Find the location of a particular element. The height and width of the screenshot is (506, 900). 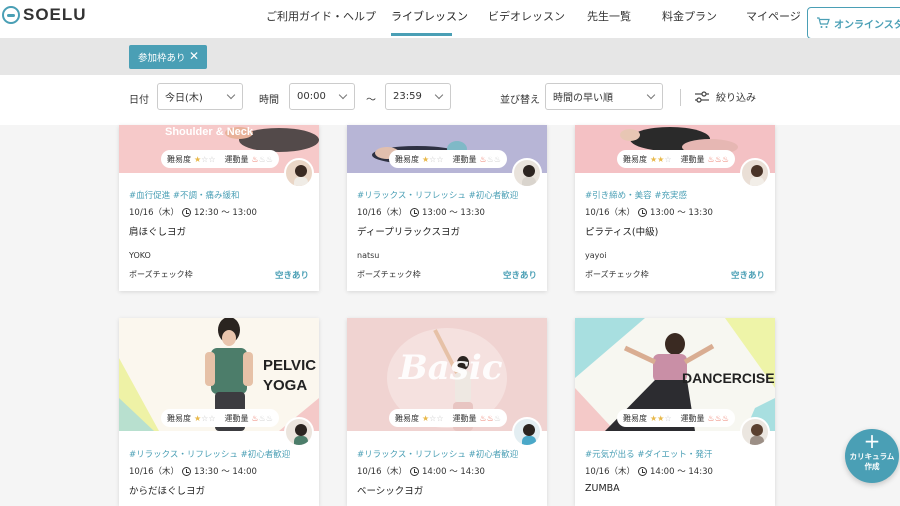

sort-select: 時間の早い順 is located at coordinates (604, 96).